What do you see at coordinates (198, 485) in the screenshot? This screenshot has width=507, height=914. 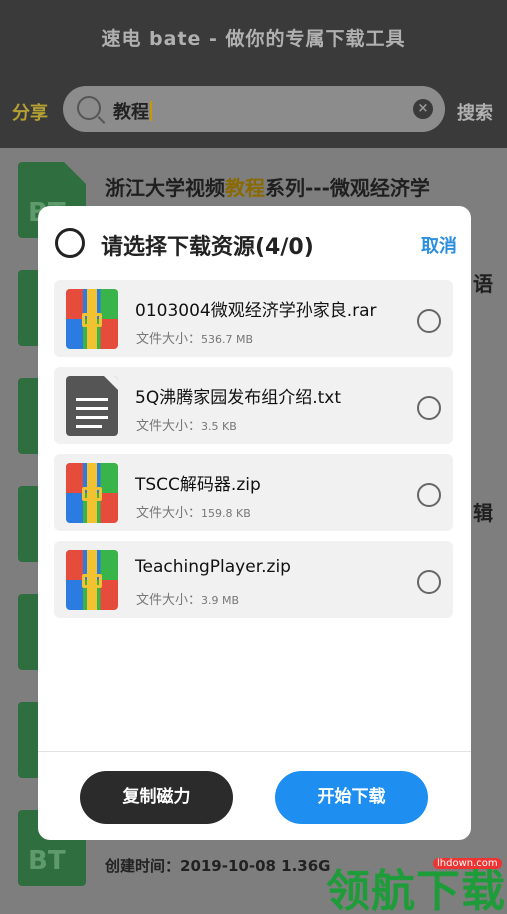 I see `file-name: TSCC解码器.zip` at bounding box center [198, 485].